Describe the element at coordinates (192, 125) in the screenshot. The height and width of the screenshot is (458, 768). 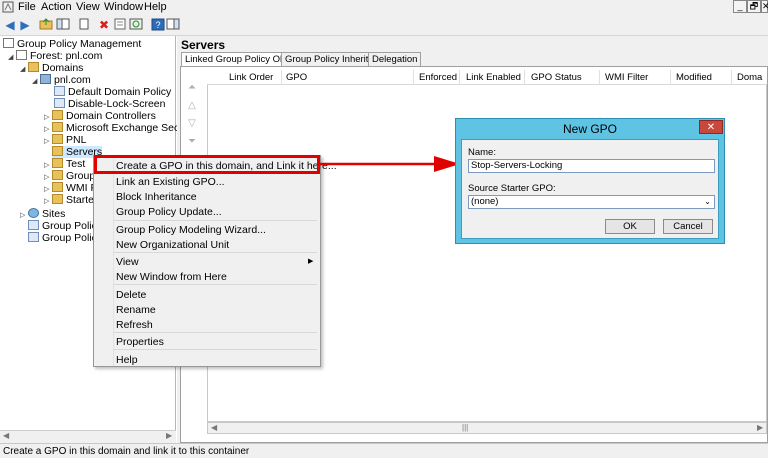
I see `move-down-icon: ▽` at that location.